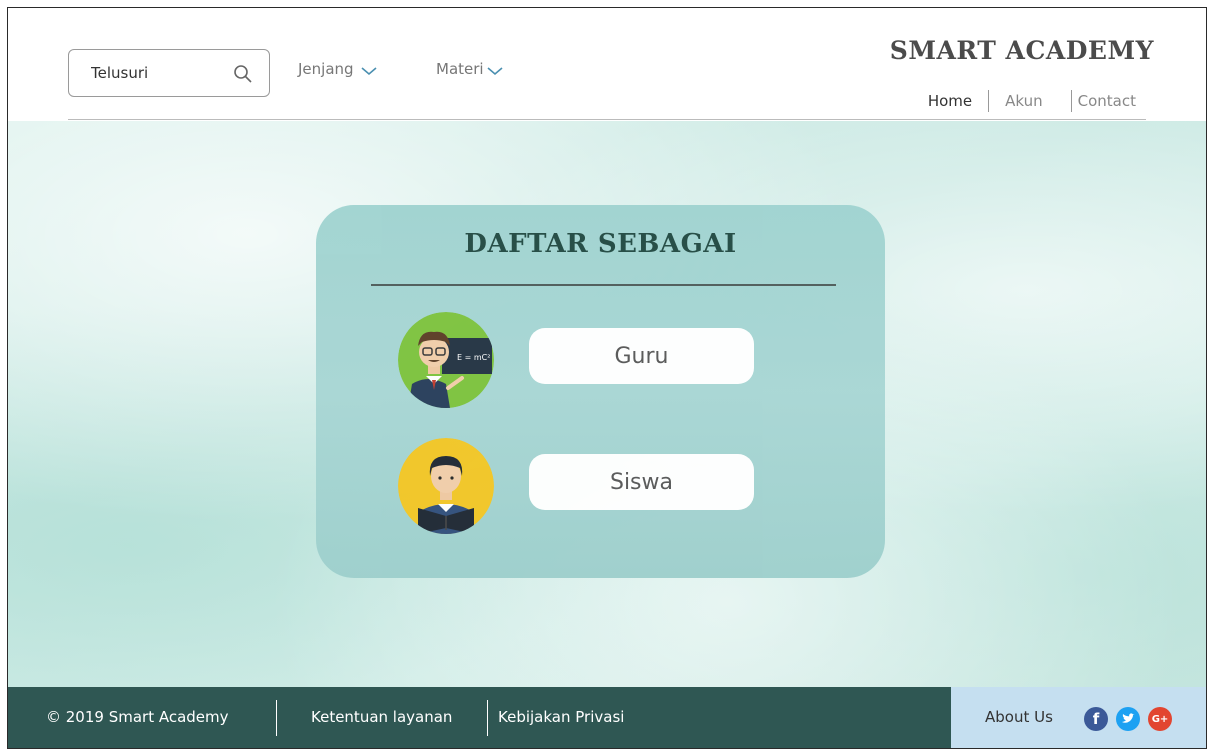 The image size is (1212, 753). What do you see at coordinates (603, 285) in the screenshot?
I see `card-divider` at bounding box center [603, 285].